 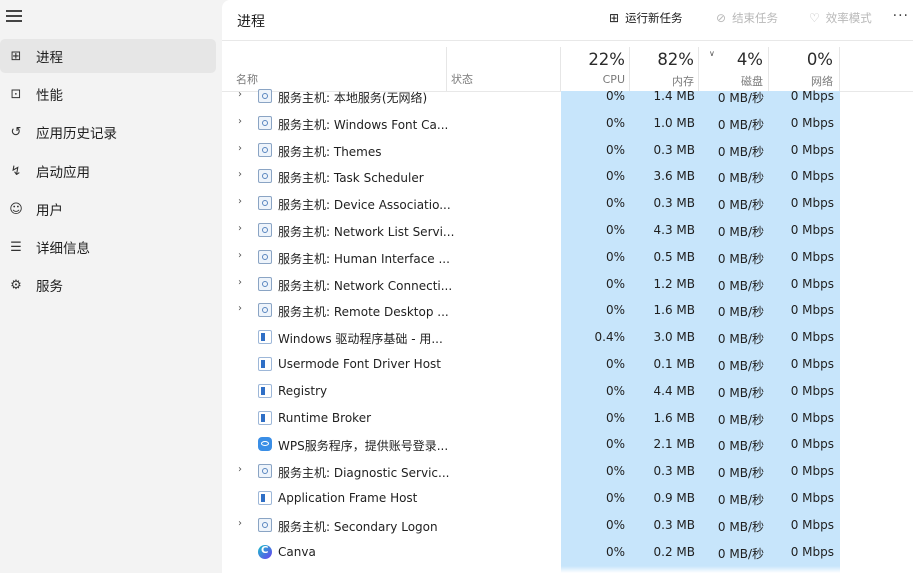 What do you see at coordinates (49, 211) in the screenshot?
I see `sidebar-item-label: 用户` at bounding box center [49, 211].